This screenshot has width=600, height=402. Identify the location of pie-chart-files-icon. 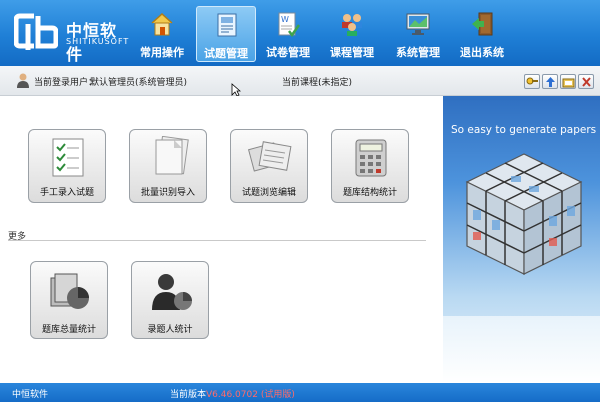
(69, 291).